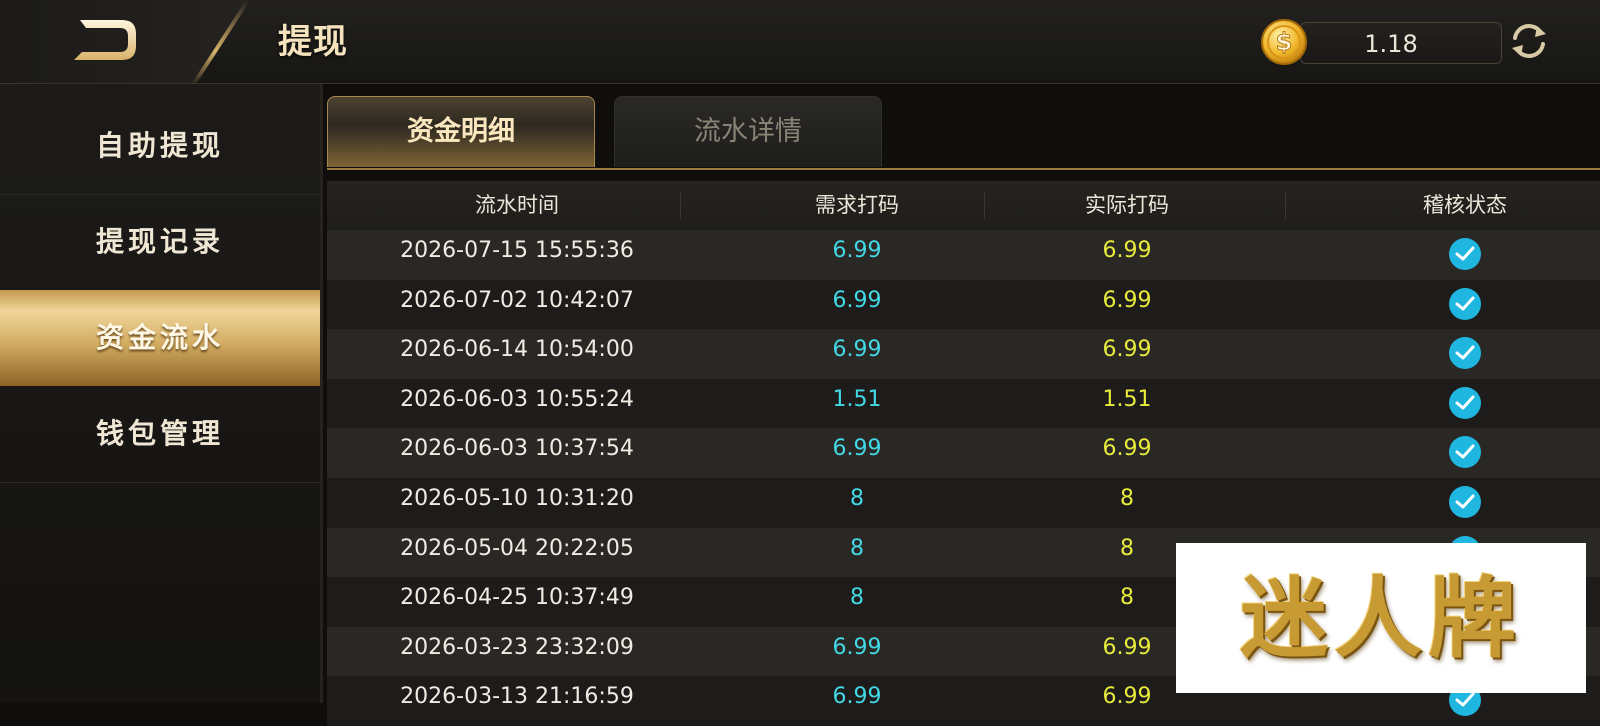 This screenshot has height=726, width=1600. I want to click on row-time: 2026-07-15 15:55:36, so click(517, 250).